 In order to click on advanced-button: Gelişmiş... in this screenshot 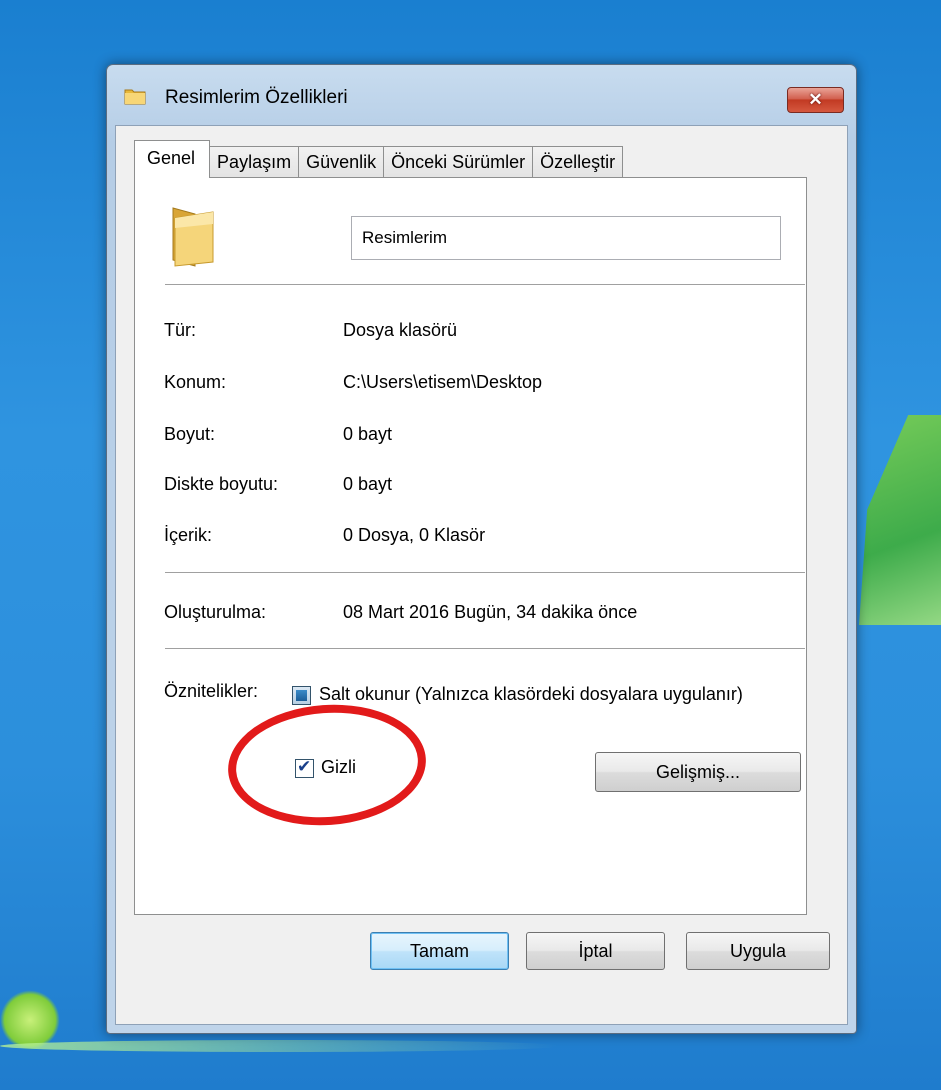, I will do `click(698, 772)`.